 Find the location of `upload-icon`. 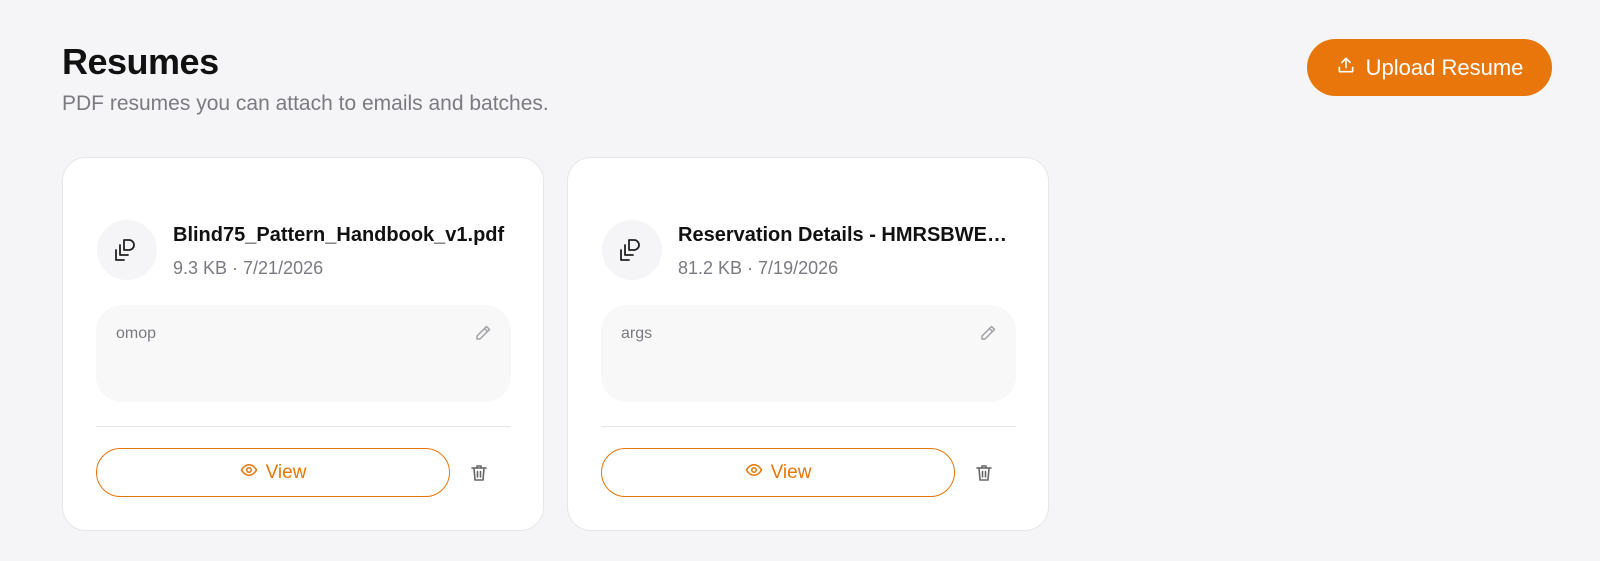

upload-icon is located at coordinates (1346, 68).